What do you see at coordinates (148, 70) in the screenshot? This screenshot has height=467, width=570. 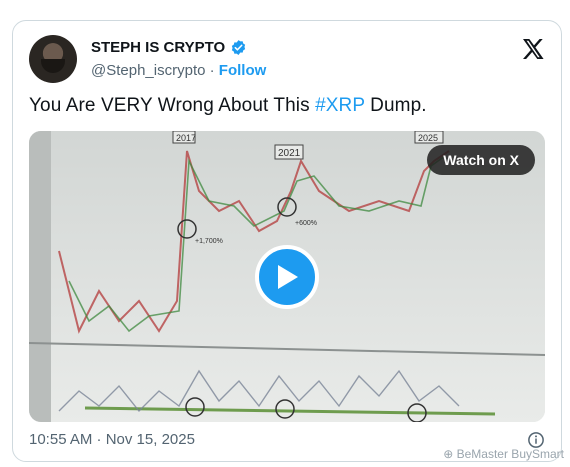 I see `author-handle: @Steph_iscrypto` at bounding box center [148, 70].